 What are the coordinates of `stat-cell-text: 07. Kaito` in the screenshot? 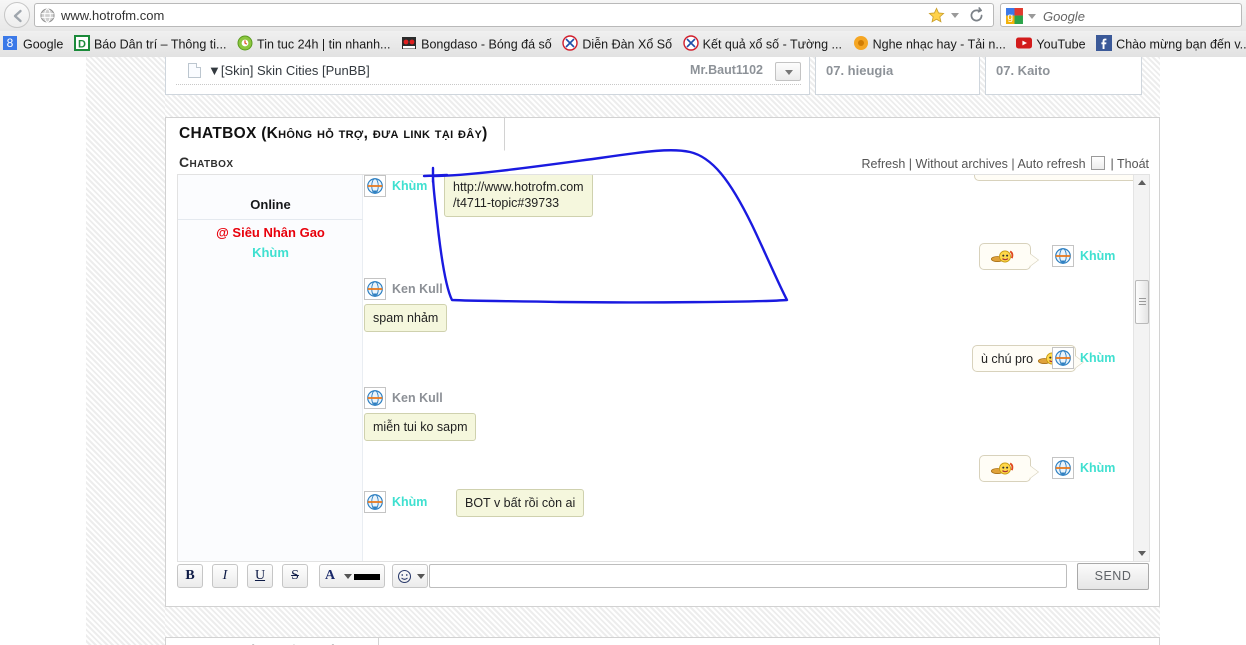 It's located at (1023, 70).